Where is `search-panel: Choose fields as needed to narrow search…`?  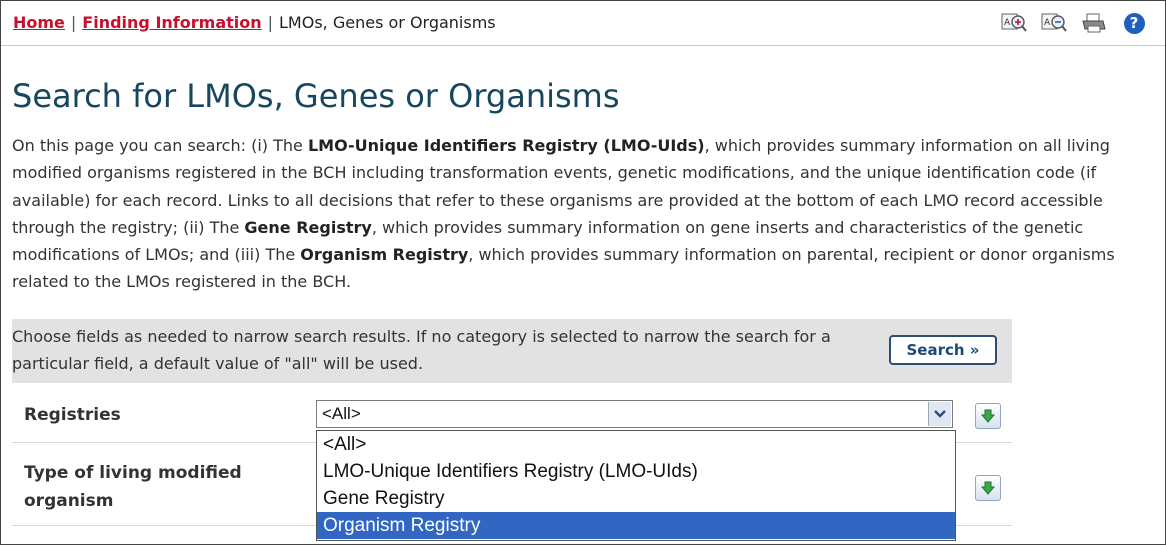
search-panel: Choose fields as needed to narrow search… is located at coordinates (512, 351).